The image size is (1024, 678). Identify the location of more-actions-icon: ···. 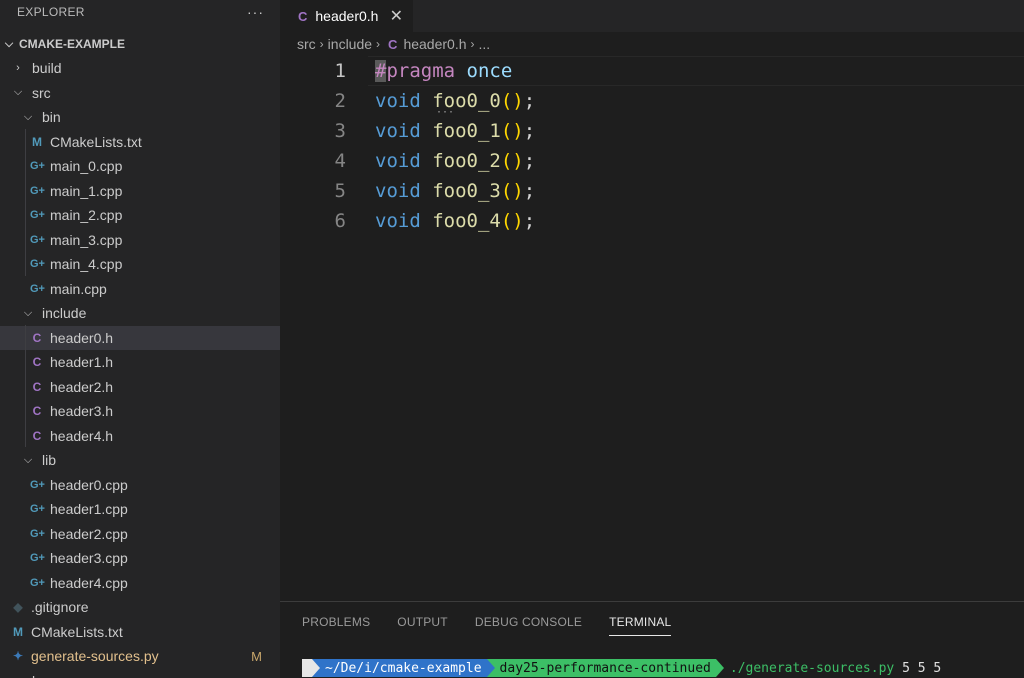
(255, 12).